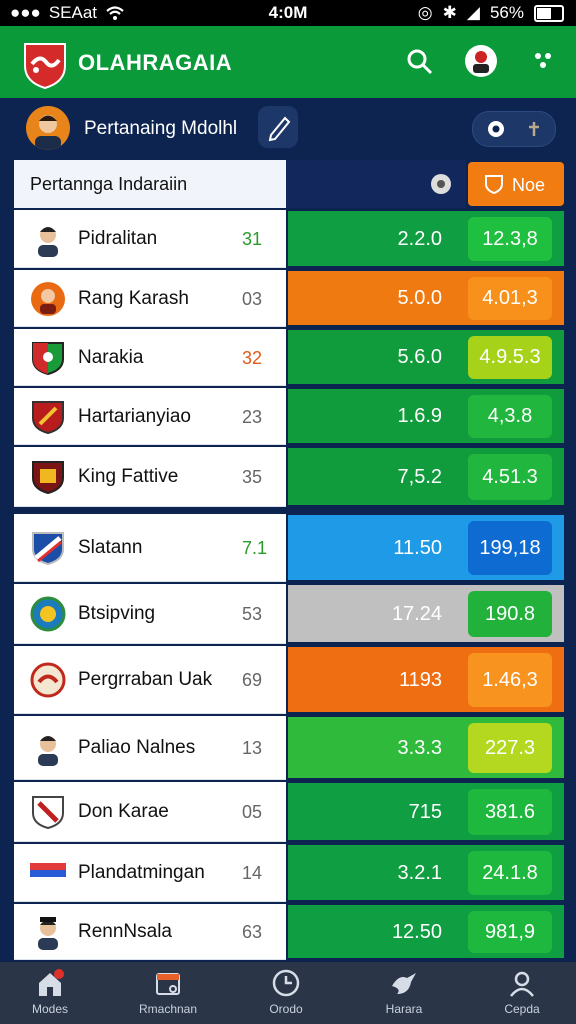 The height and width of the screenshot is (1024, 576). I want to click on nav-item-profile: Cepda, so click(522, 992).